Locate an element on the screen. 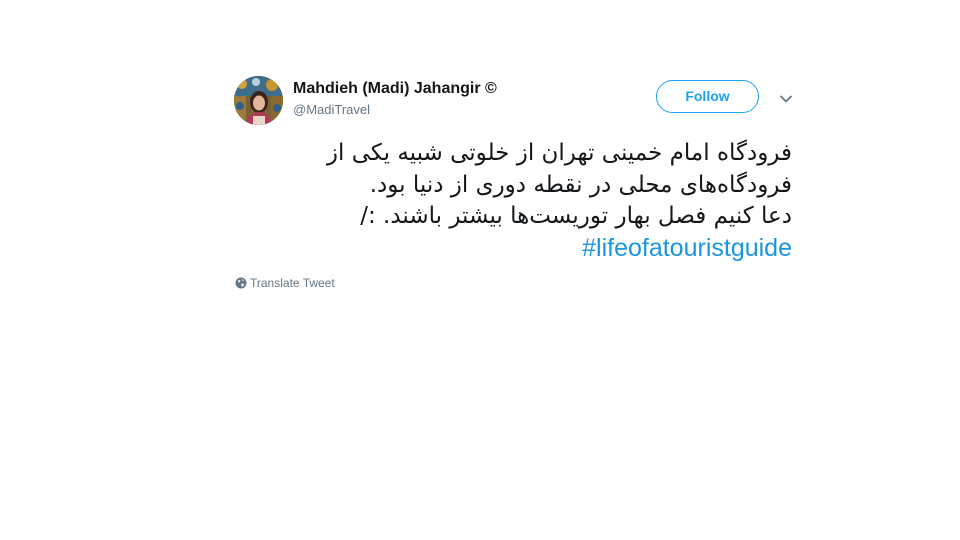 This screenshot has width=960, height=540. follow-button: Follow is located at coordinates (707, 96).